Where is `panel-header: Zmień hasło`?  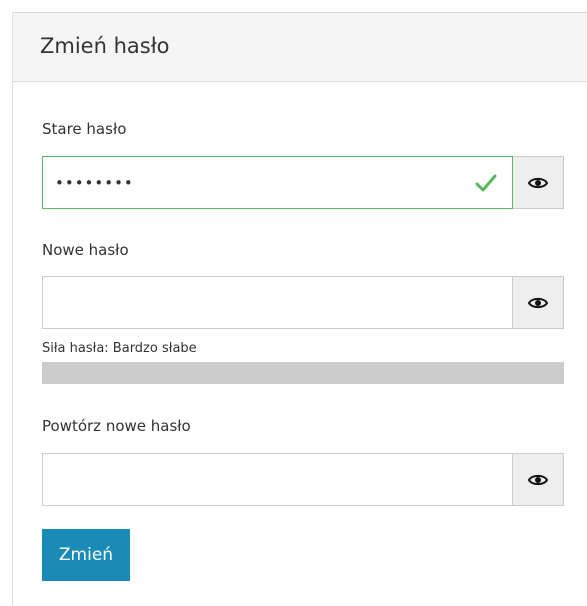 panel-header: Zmień hasło is located at coordinates (300, 47).